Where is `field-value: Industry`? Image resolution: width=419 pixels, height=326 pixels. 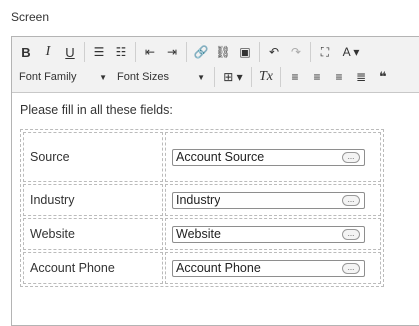
field-value: Industry is located at coordinates (198, 200).